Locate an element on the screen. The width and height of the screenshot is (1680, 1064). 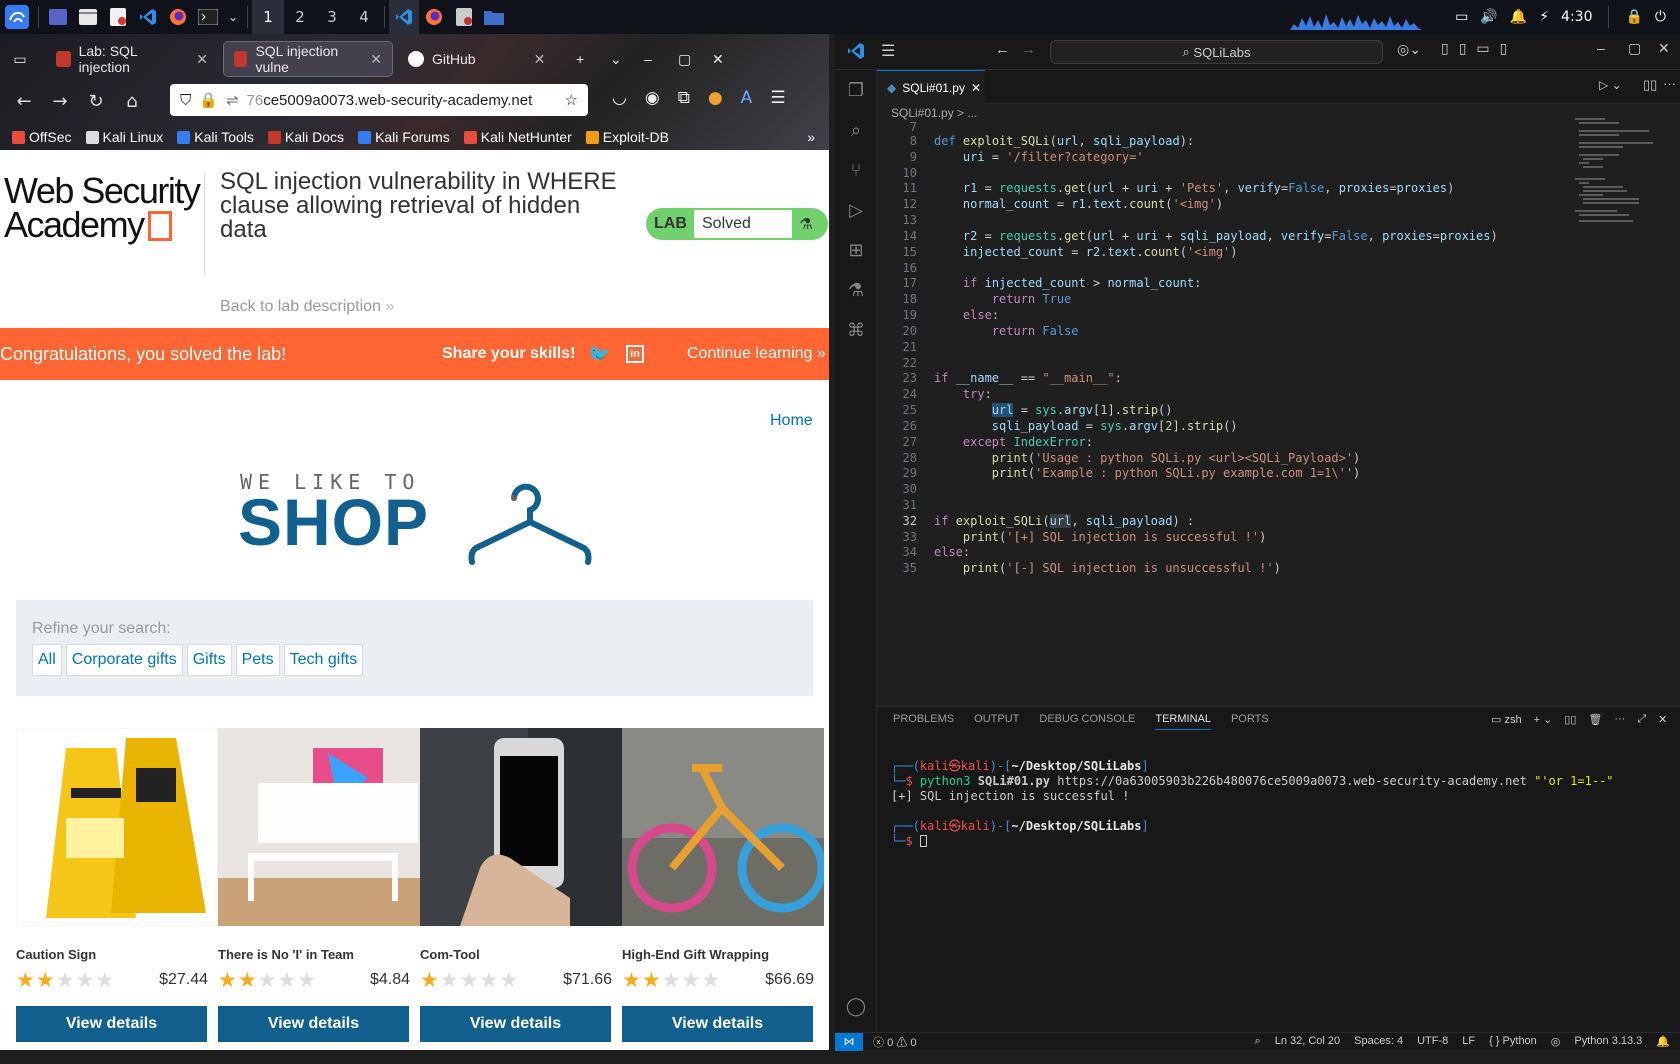
extensions-icon: ⊞ is located at coordinates (856, 250).